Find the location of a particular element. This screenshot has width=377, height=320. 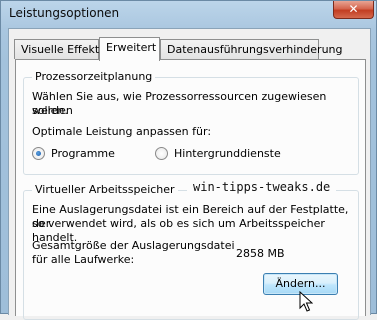

tab-visual-effects: Visuelle Effekte is located at coordinates (60, 49).